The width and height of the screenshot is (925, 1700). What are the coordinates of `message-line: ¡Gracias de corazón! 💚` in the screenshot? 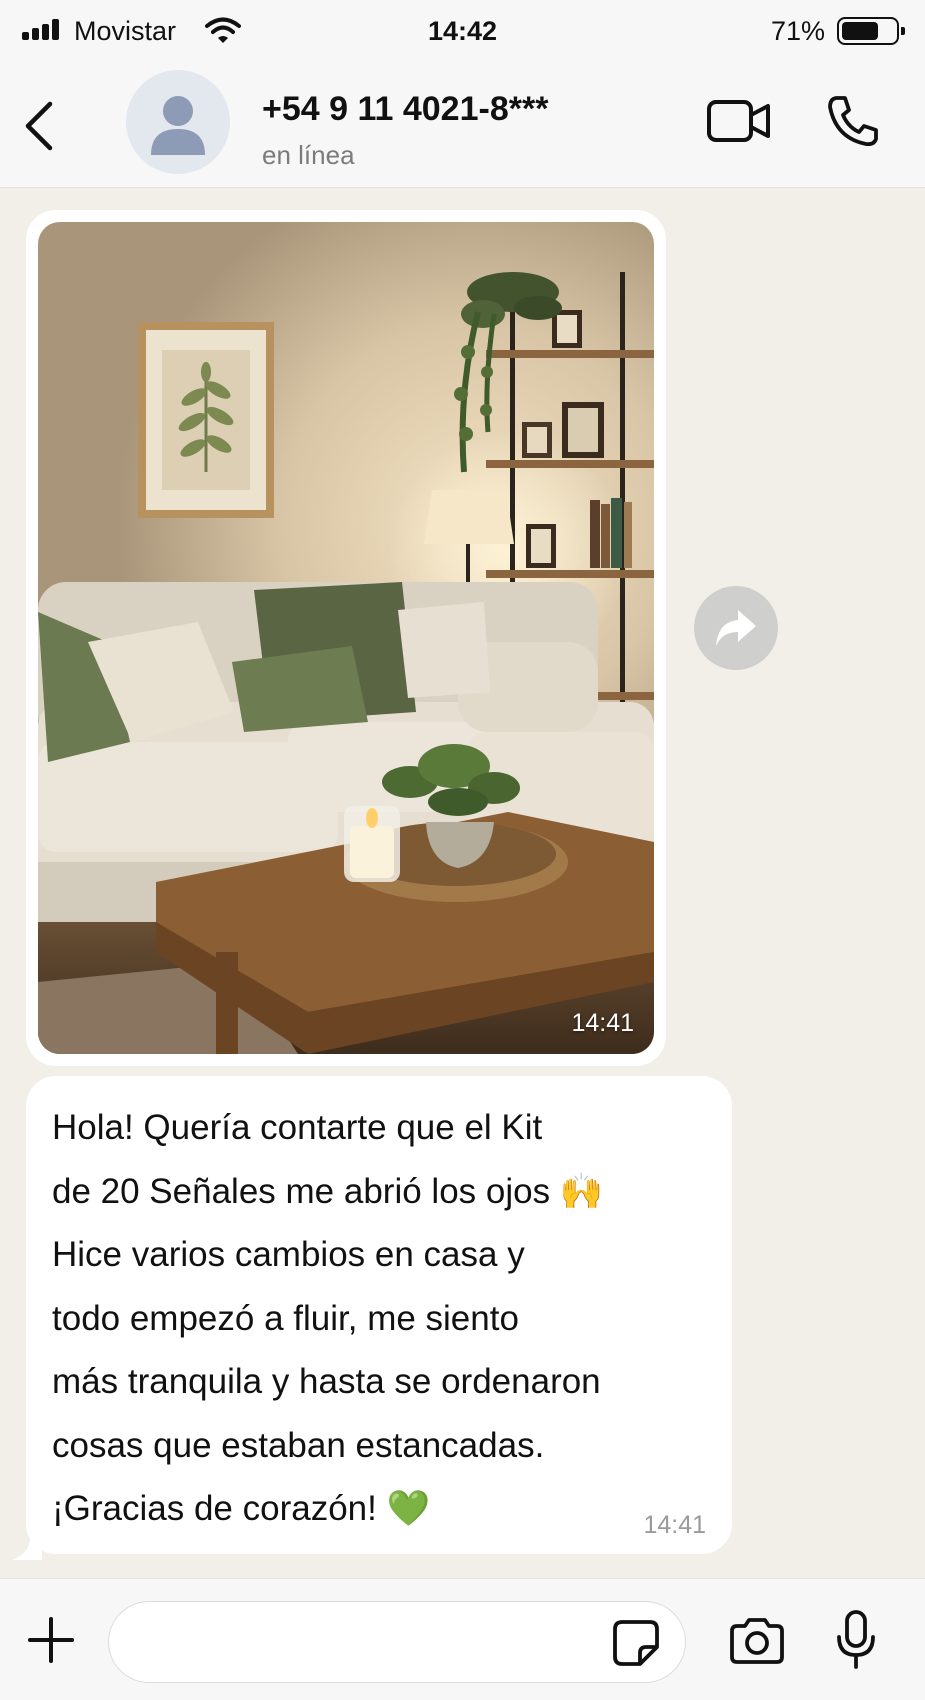 It's located at (241, 1508).